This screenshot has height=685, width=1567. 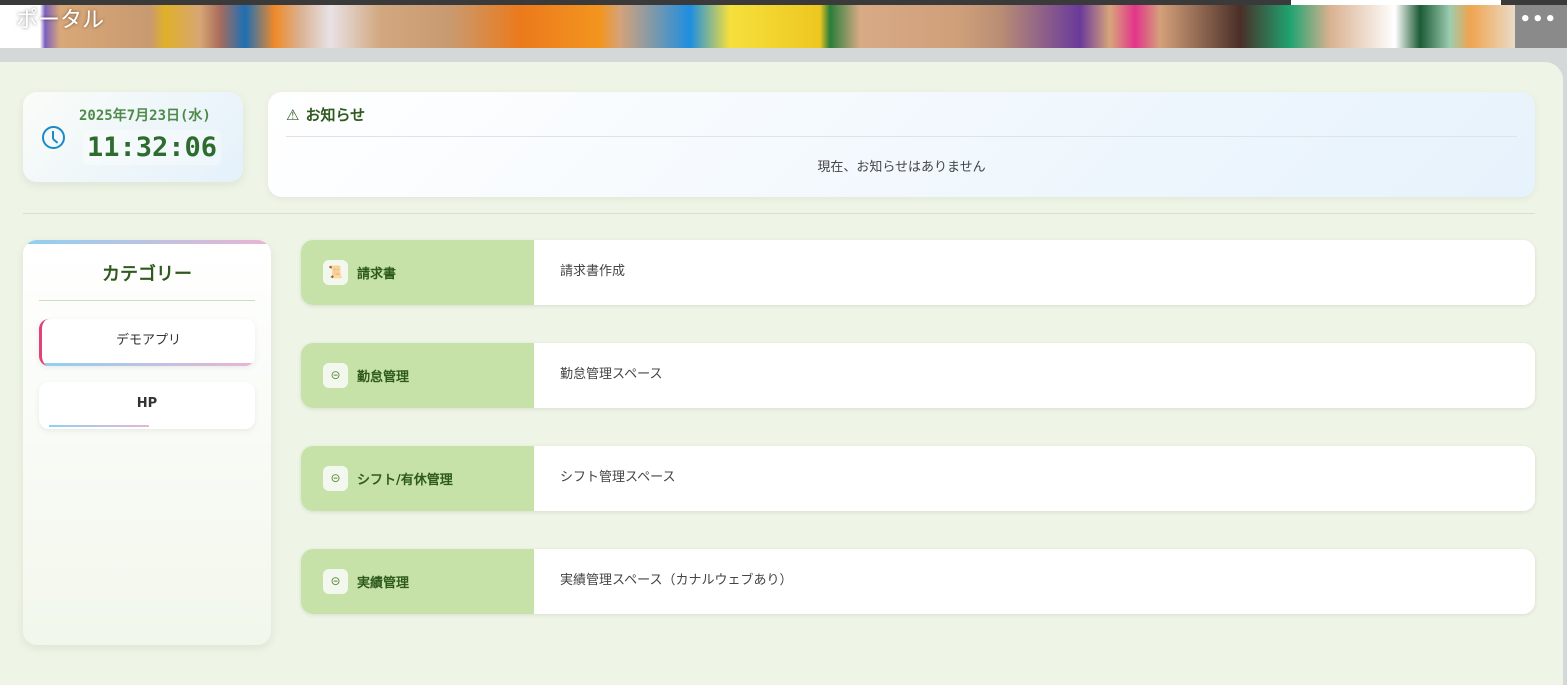 I want to click on app-row-attendance: ⊝ 勤怠管理 勤怠管理スペース, so click(x=918, y=375).